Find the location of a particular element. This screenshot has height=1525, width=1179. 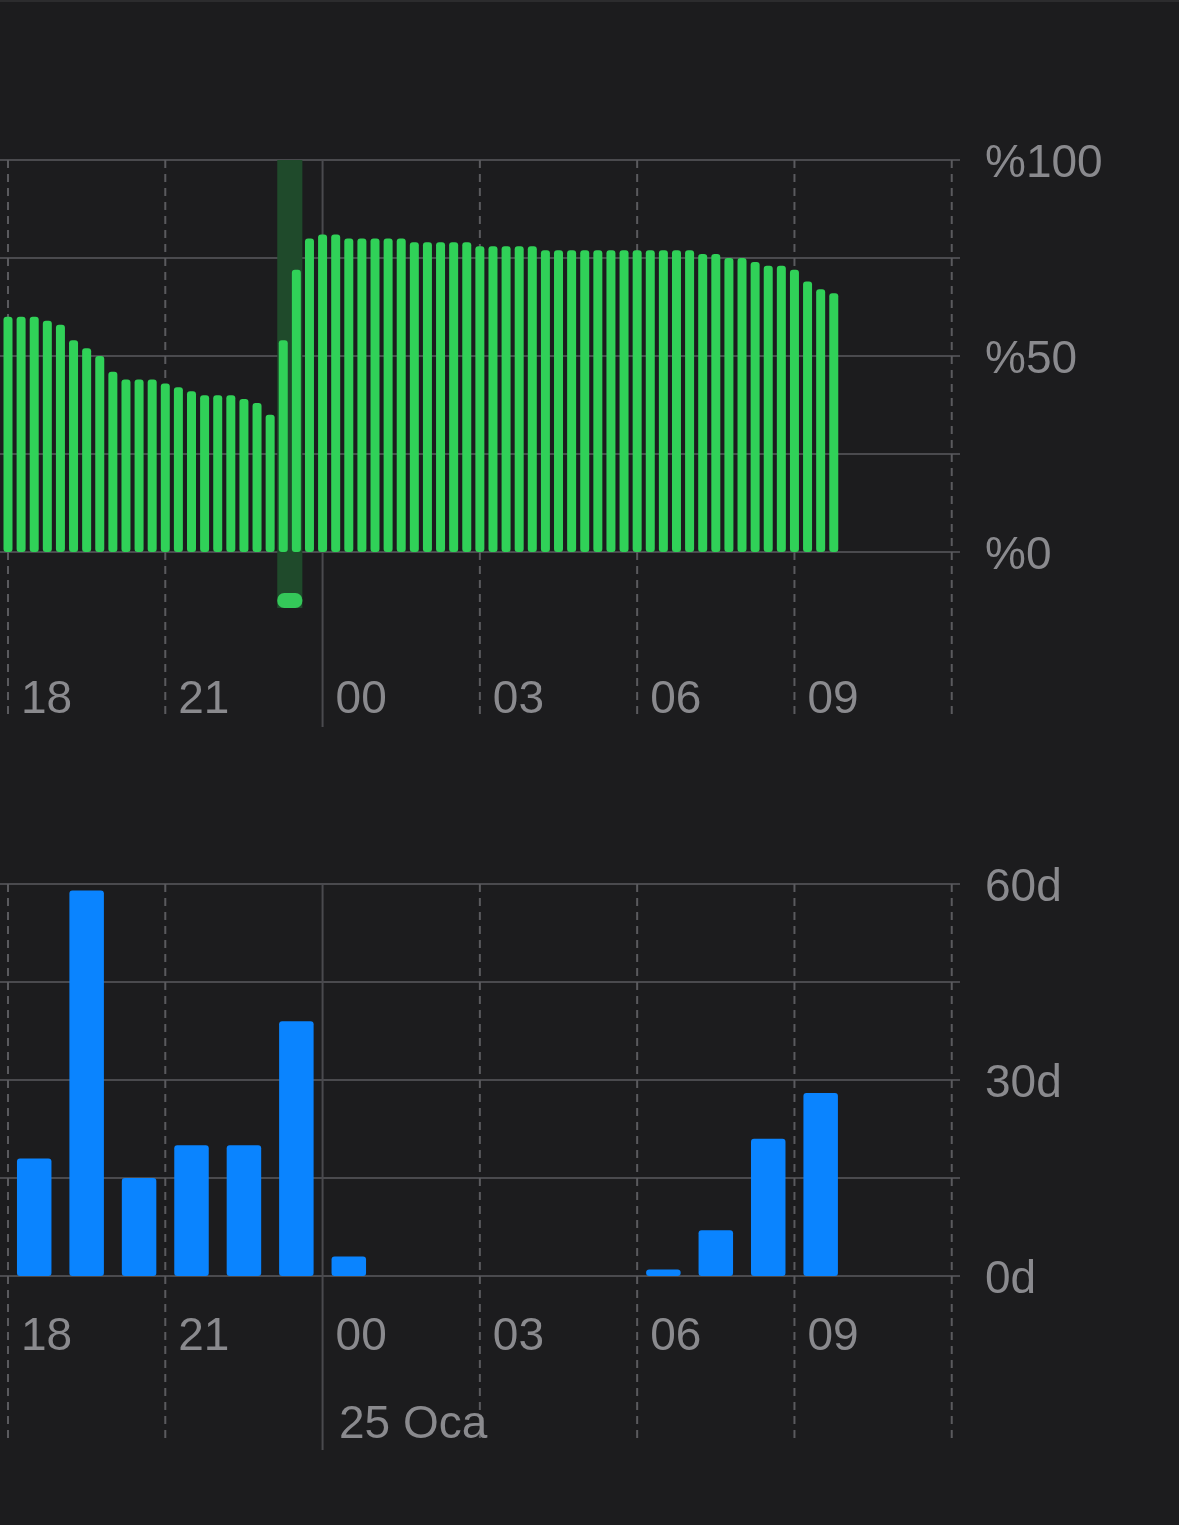

axis-label: %100 is located at coordinates (1044, 161).